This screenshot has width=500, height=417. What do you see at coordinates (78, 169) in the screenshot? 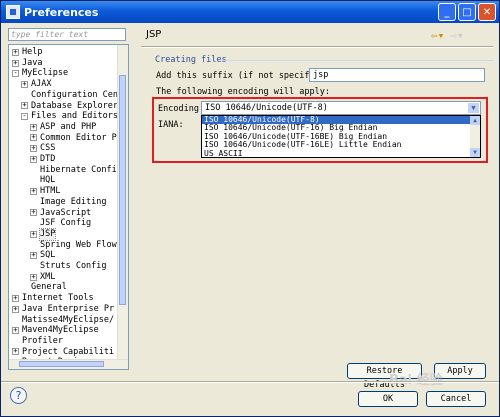
I see `tree-item-label: Hibernate Confi` at bounding box center [78, 169].